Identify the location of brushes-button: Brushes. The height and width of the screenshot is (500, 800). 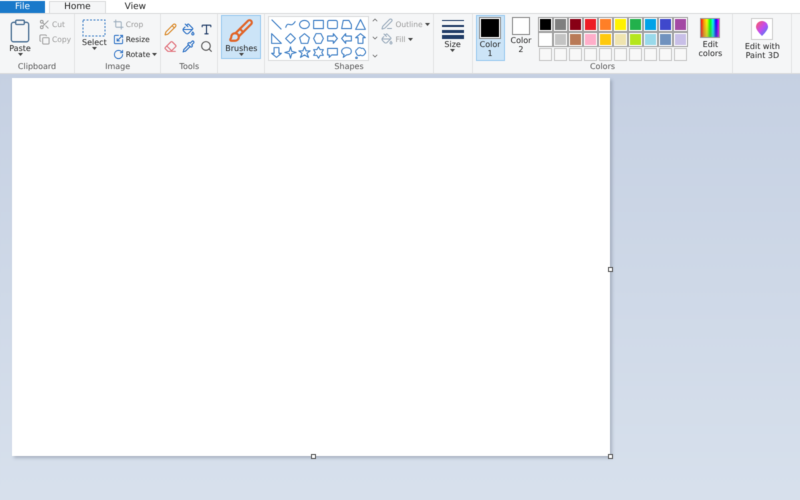
(241, 37).